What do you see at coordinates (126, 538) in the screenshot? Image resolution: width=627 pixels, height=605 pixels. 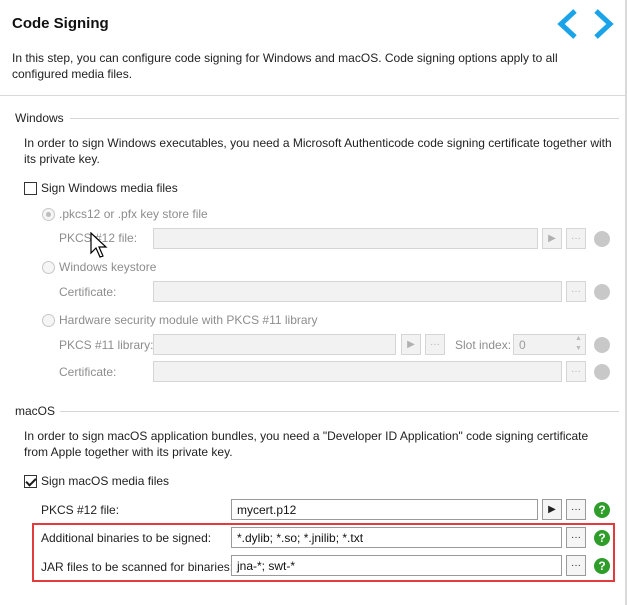 I see `additional-binaries-label: Additional binaries to be signed:` at bounding box center [126, 538].